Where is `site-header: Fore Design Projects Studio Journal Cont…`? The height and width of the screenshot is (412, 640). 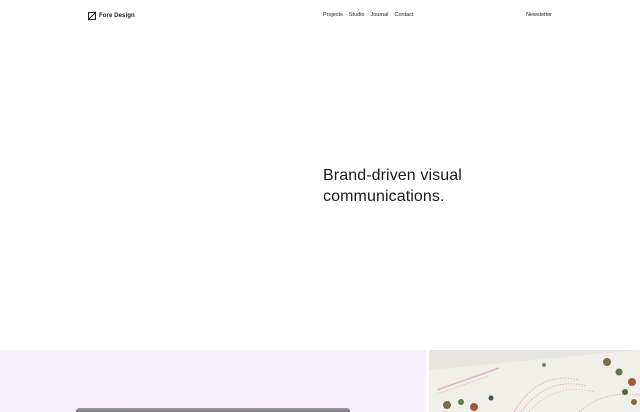 site-header: Fore Design Projects Studio Journal Cont… is located at coordinates (320, 15).